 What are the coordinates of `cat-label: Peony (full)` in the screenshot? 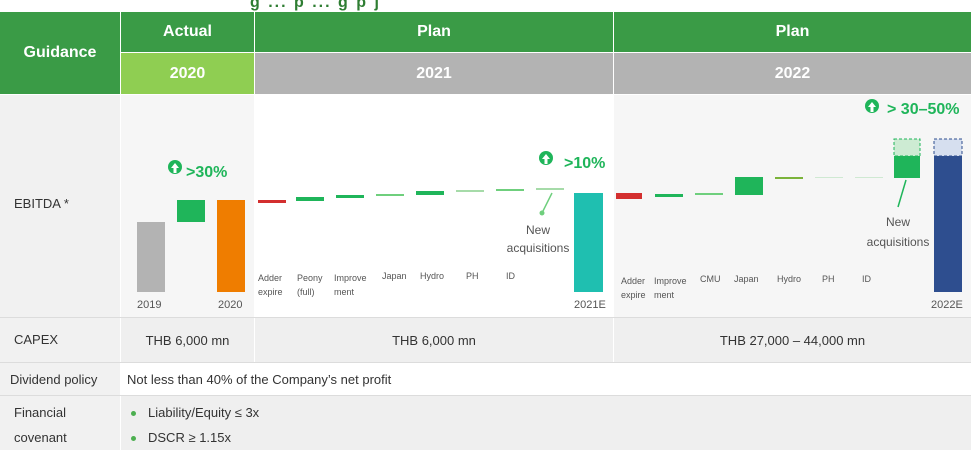 It's located at (310, 285).